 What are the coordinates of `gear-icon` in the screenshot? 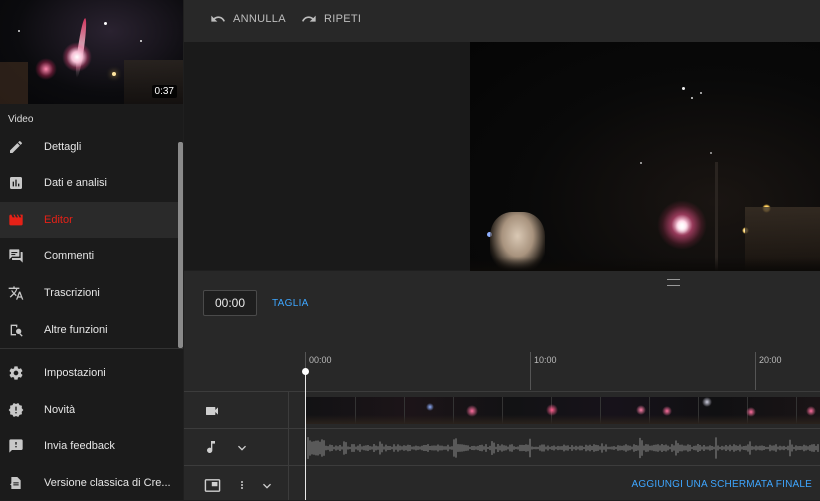 It's located at (16, 373).